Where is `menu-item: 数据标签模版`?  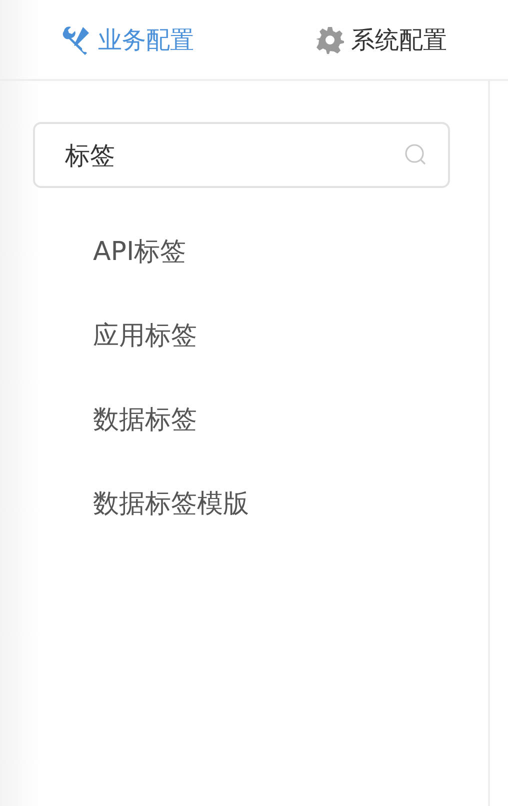
menu-item: 数据标签模版 is located at coordinates (171, 504).